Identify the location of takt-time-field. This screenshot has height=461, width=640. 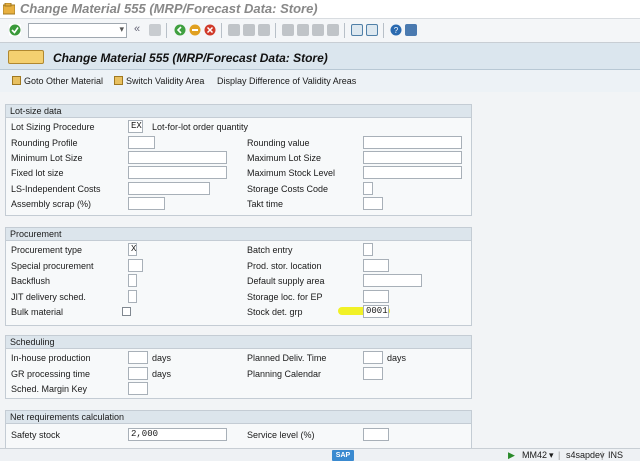
(373, 203).